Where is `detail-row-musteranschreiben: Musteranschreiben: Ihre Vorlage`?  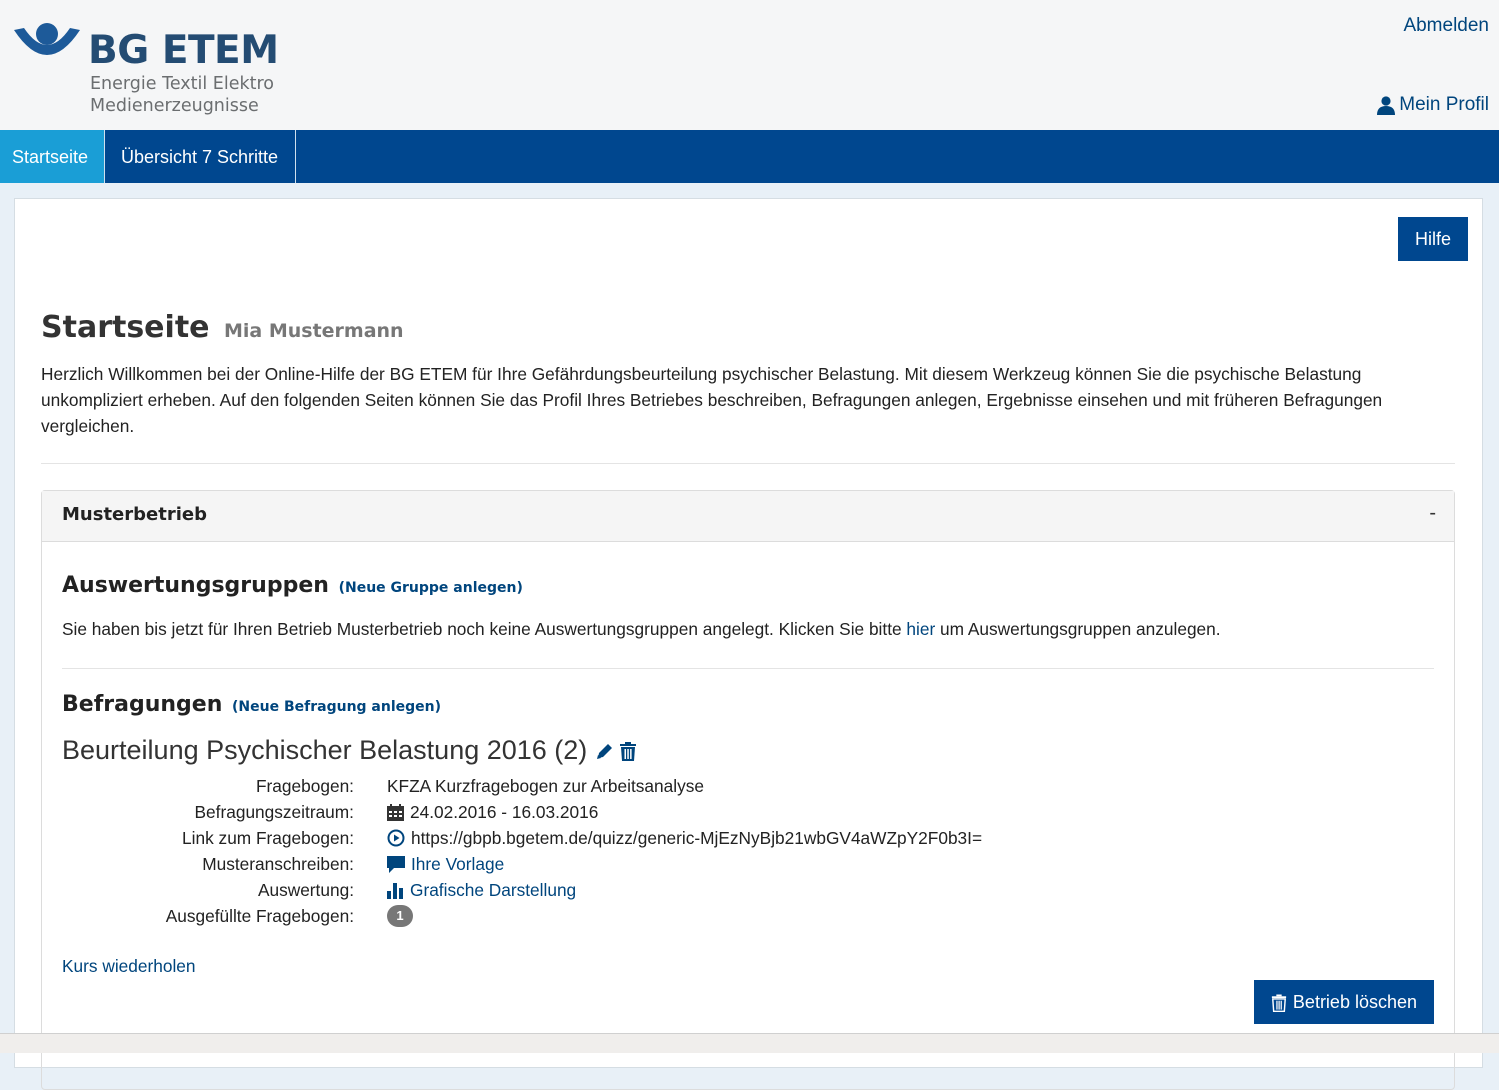 detail-row-musteranschreiben: Musteranschreiben: Ihre Vorlage is located at coordinates (522, 864).